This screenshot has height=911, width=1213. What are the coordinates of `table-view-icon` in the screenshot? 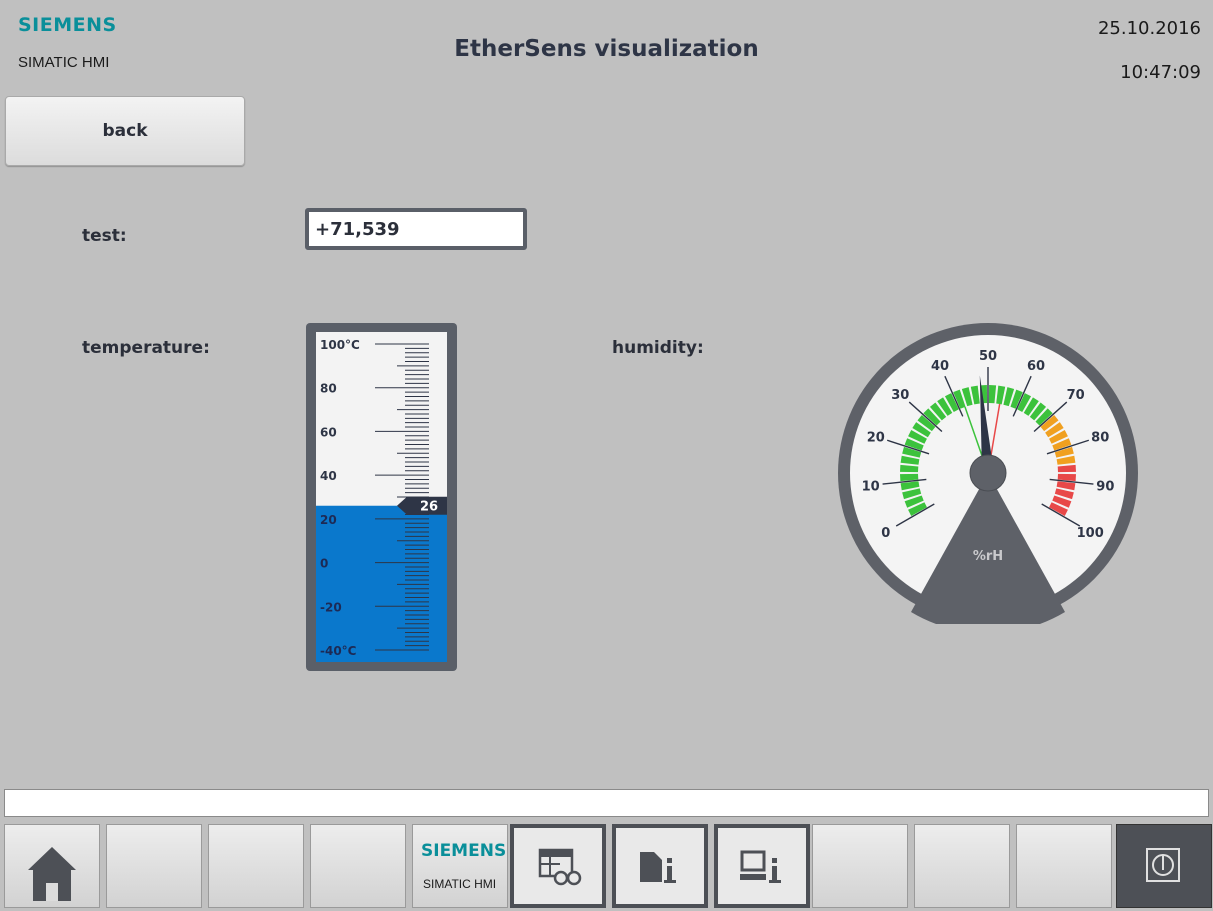 It's located at (560, 867).